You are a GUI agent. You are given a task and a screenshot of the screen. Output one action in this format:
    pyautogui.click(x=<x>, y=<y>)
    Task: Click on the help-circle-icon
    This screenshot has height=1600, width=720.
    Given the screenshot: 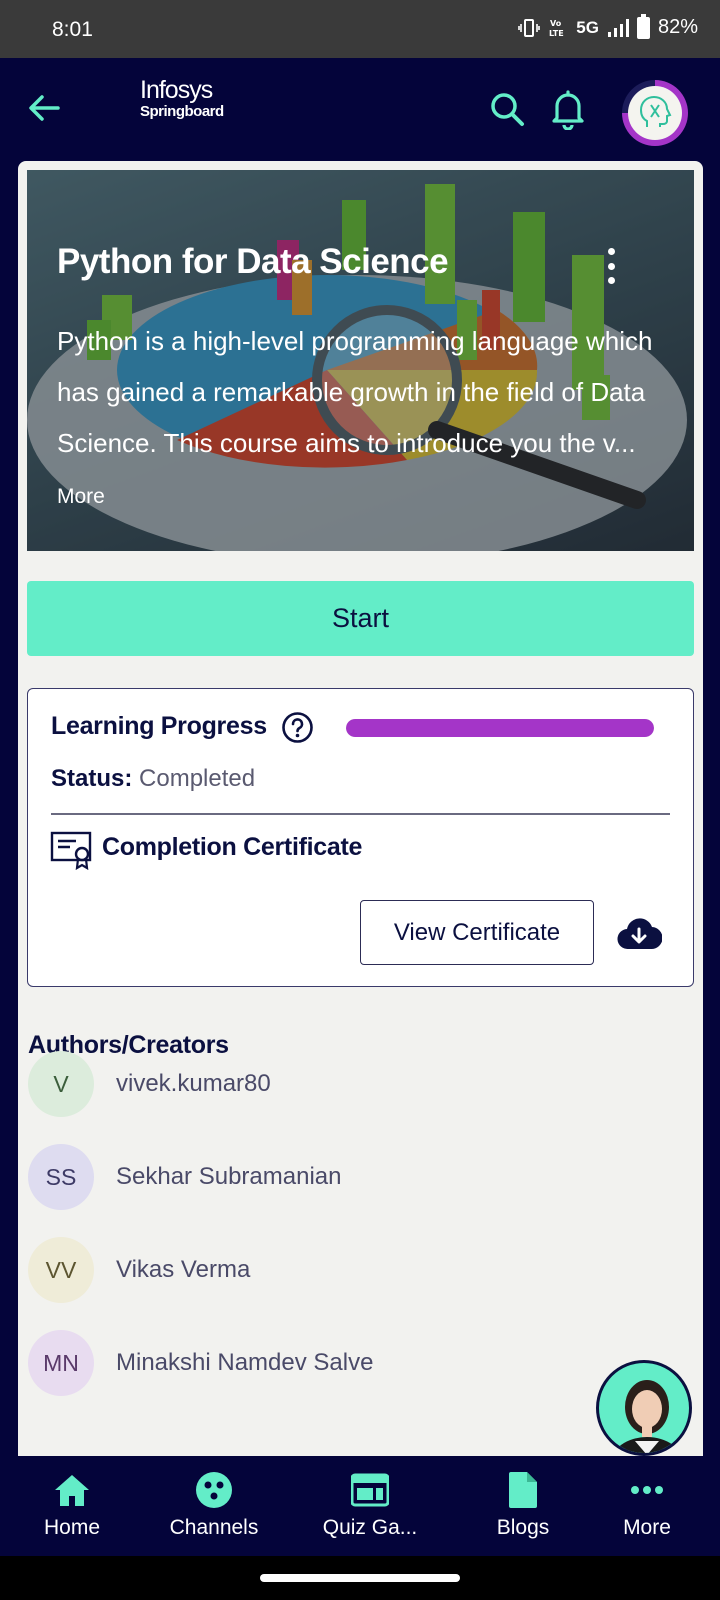 What is the action you would take?
    pyautogui.click(x=297, y=727)
    